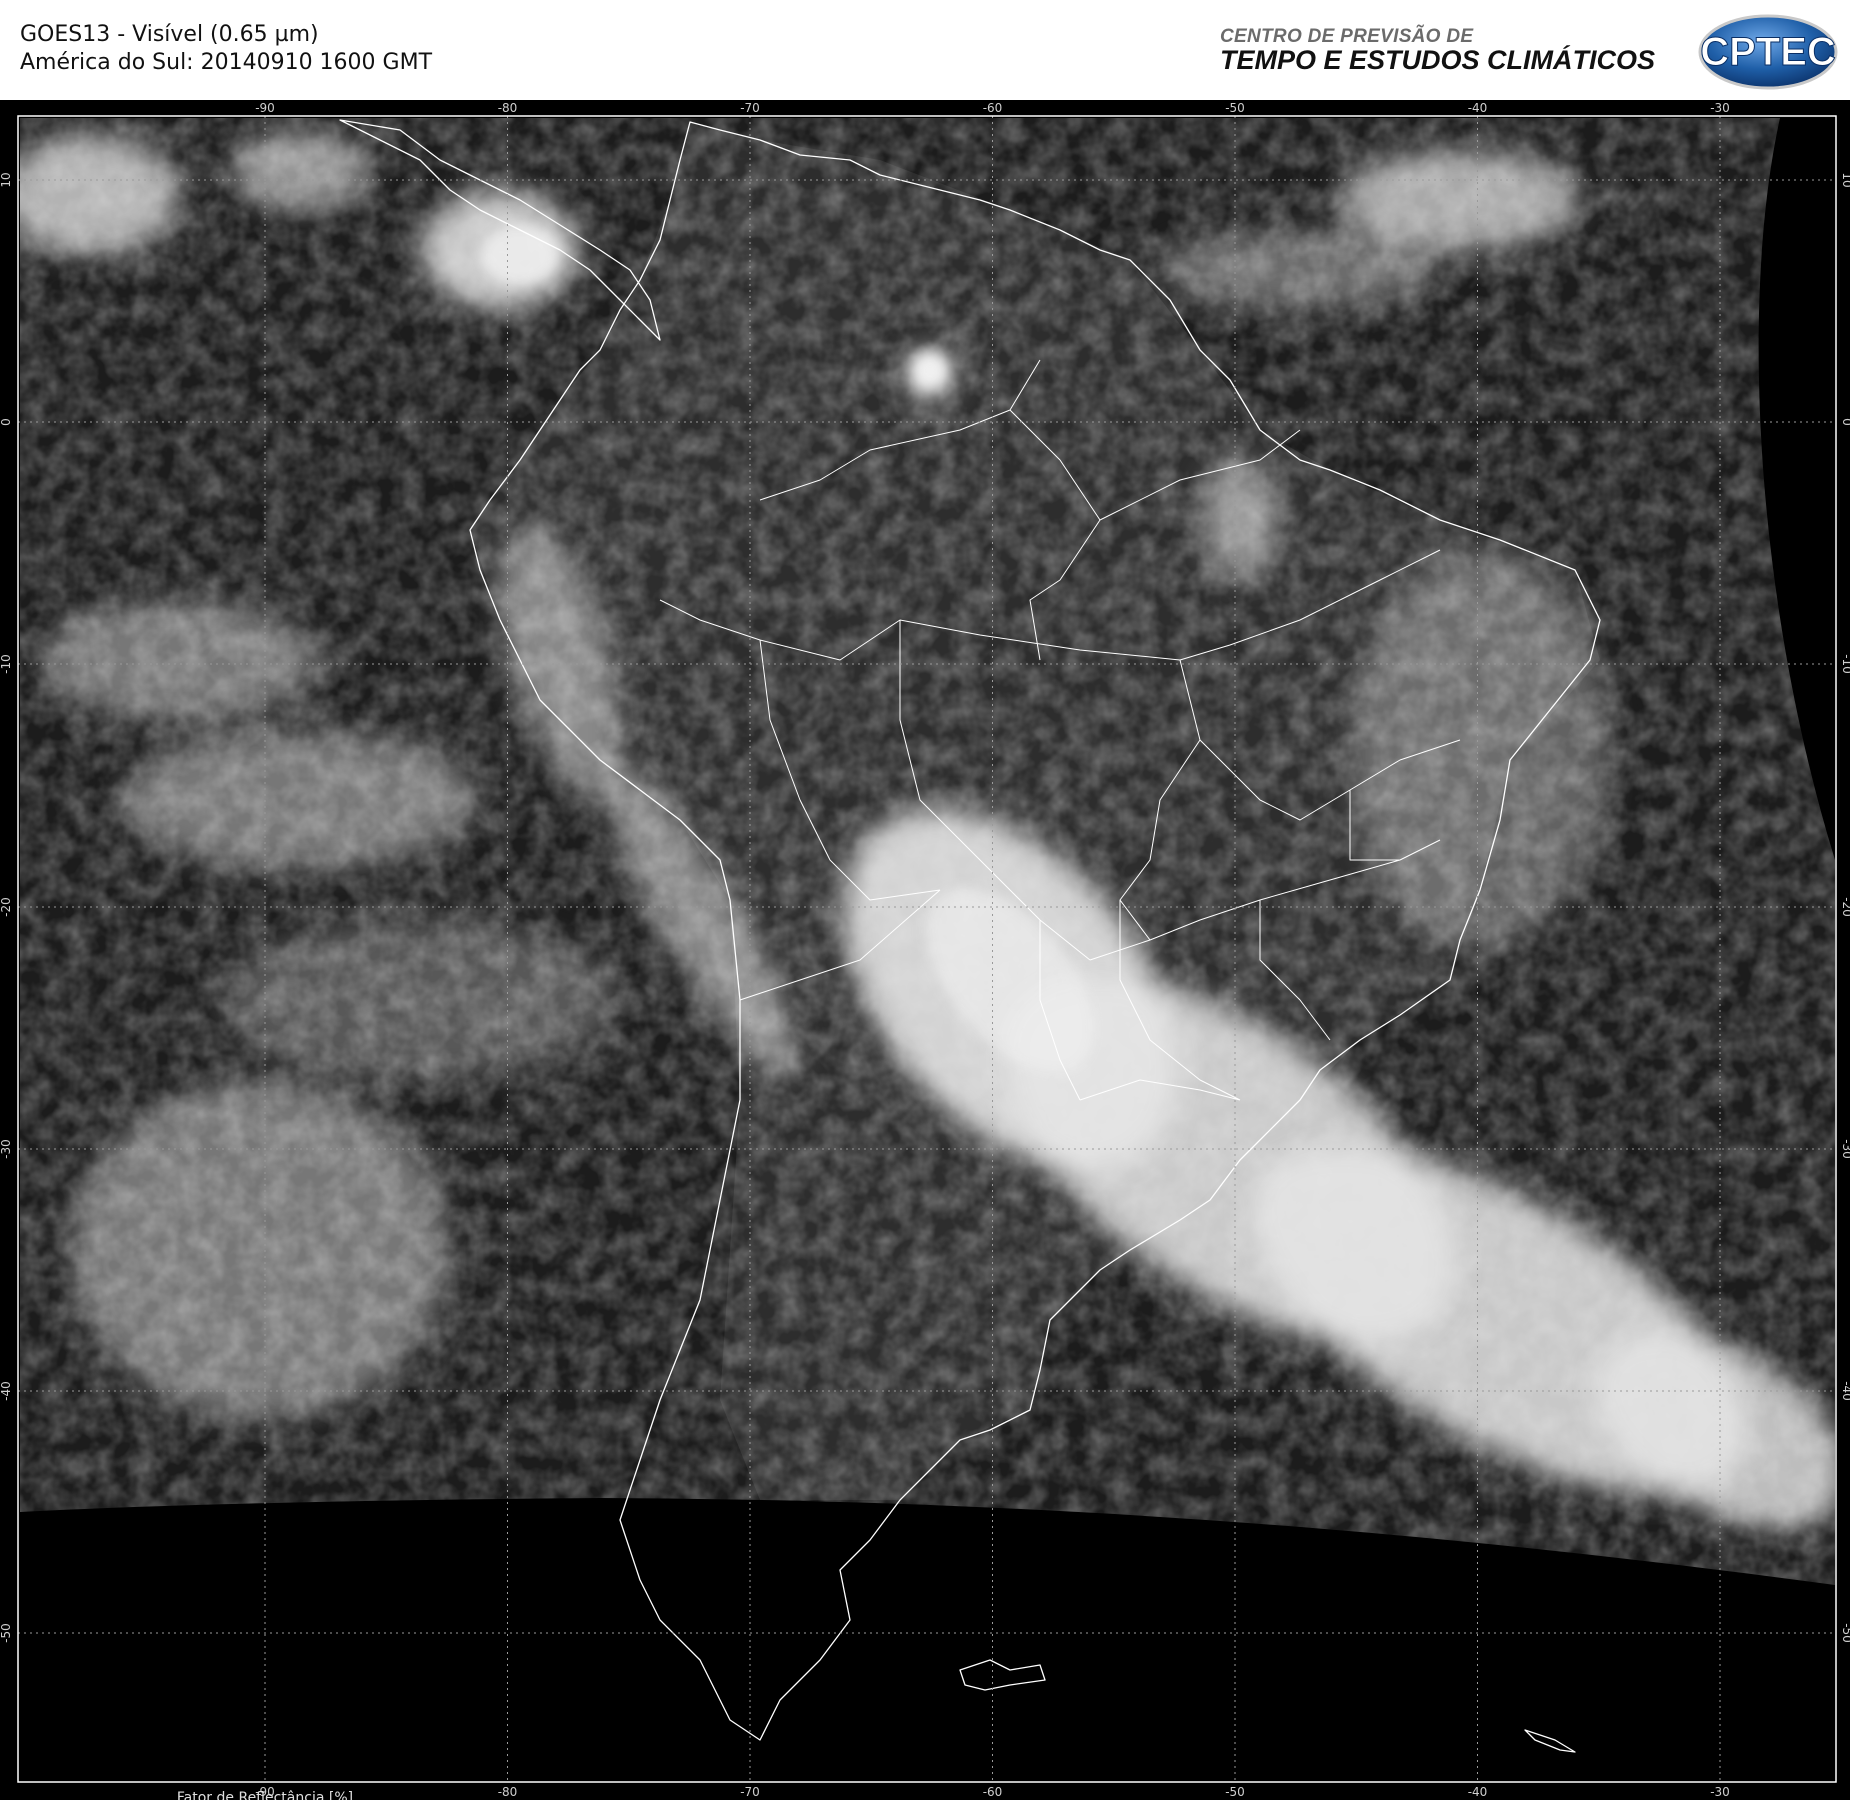  Describe the element at coordinates (226, 62) in the screenshot. I see `region-timestamp: América do Sul: 20140910 1600 GMT` at that location.